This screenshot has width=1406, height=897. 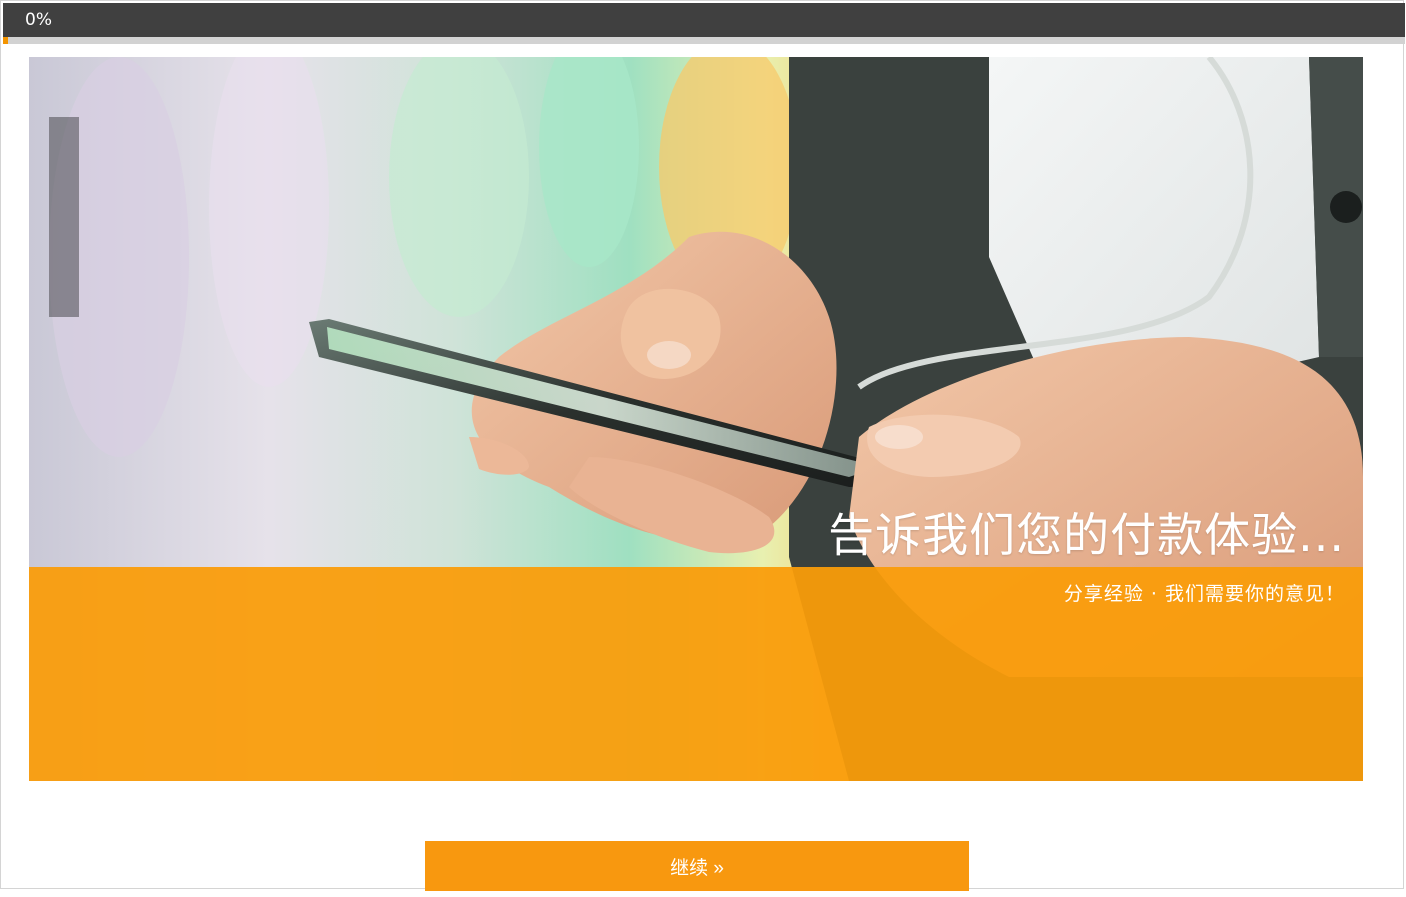 I want to click on progress-percent: 0%, so click(x=38, y=20).